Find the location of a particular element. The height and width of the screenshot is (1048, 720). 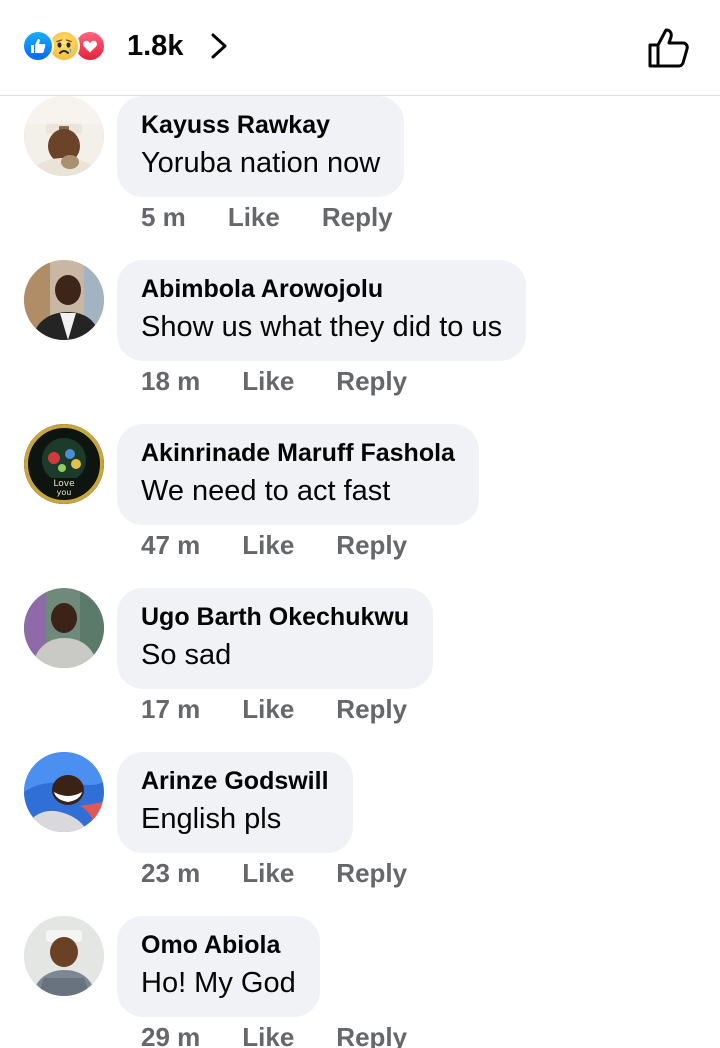

comment-time: 18 m is located at coordinates (170, 381).